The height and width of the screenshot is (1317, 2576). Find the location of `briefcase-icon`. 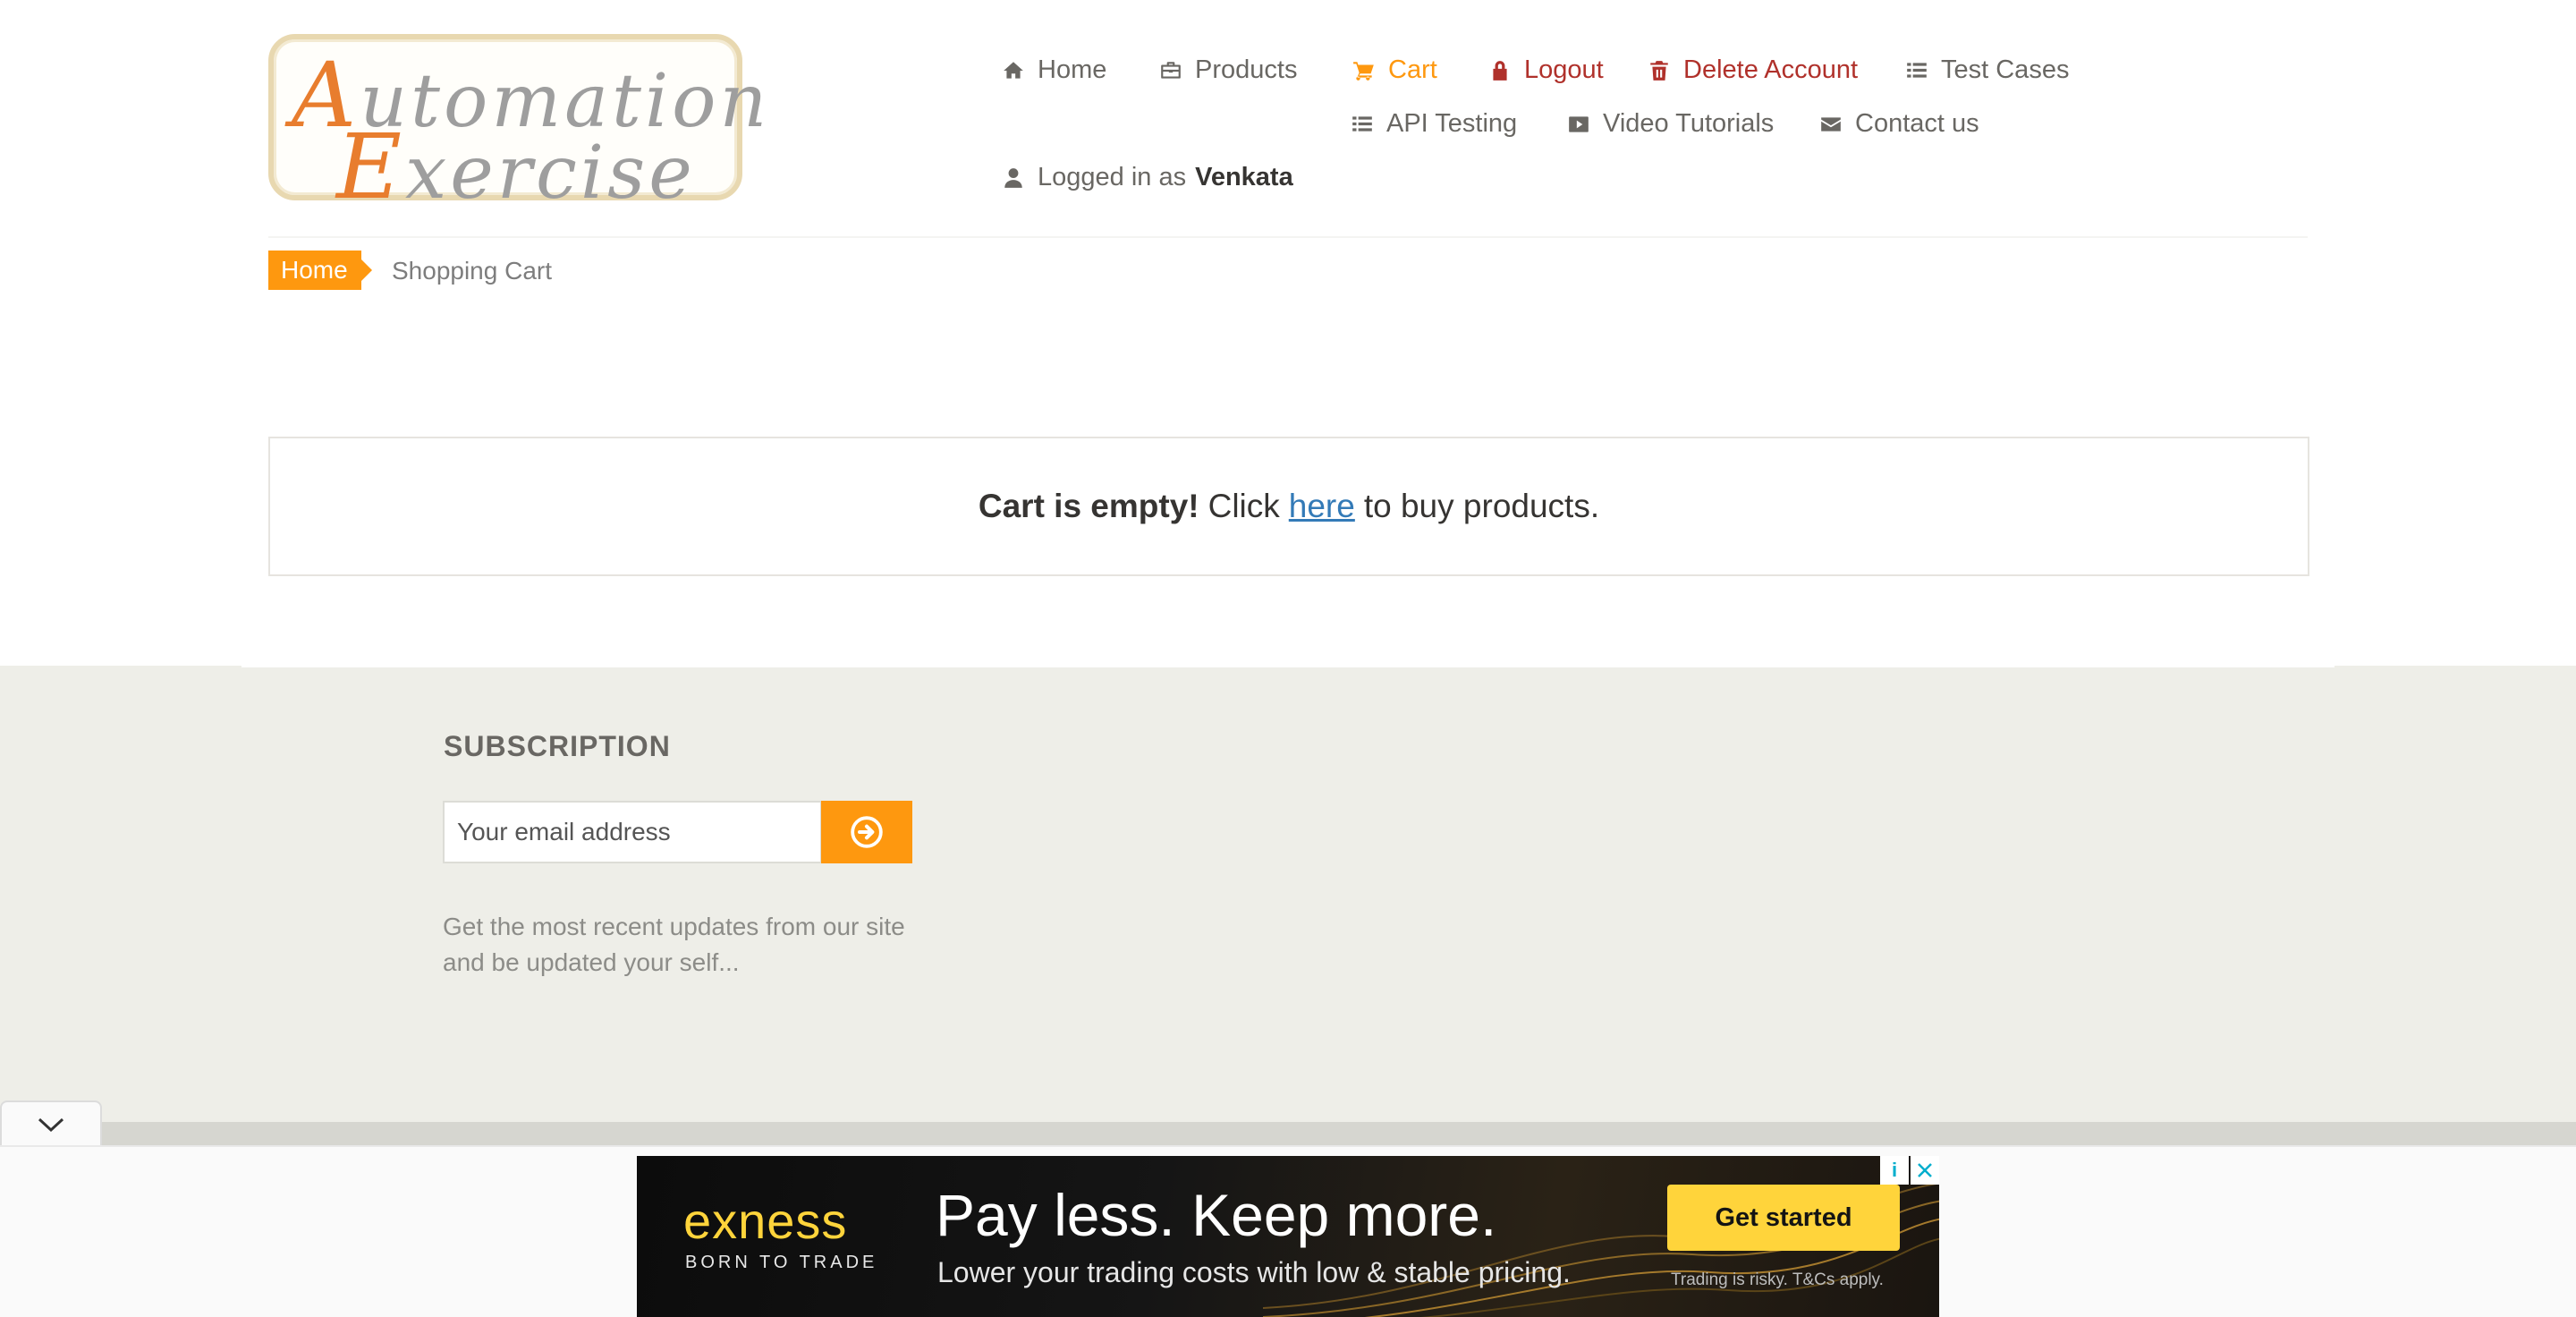

briefcase-icon is located at coordinates (1171, 70).